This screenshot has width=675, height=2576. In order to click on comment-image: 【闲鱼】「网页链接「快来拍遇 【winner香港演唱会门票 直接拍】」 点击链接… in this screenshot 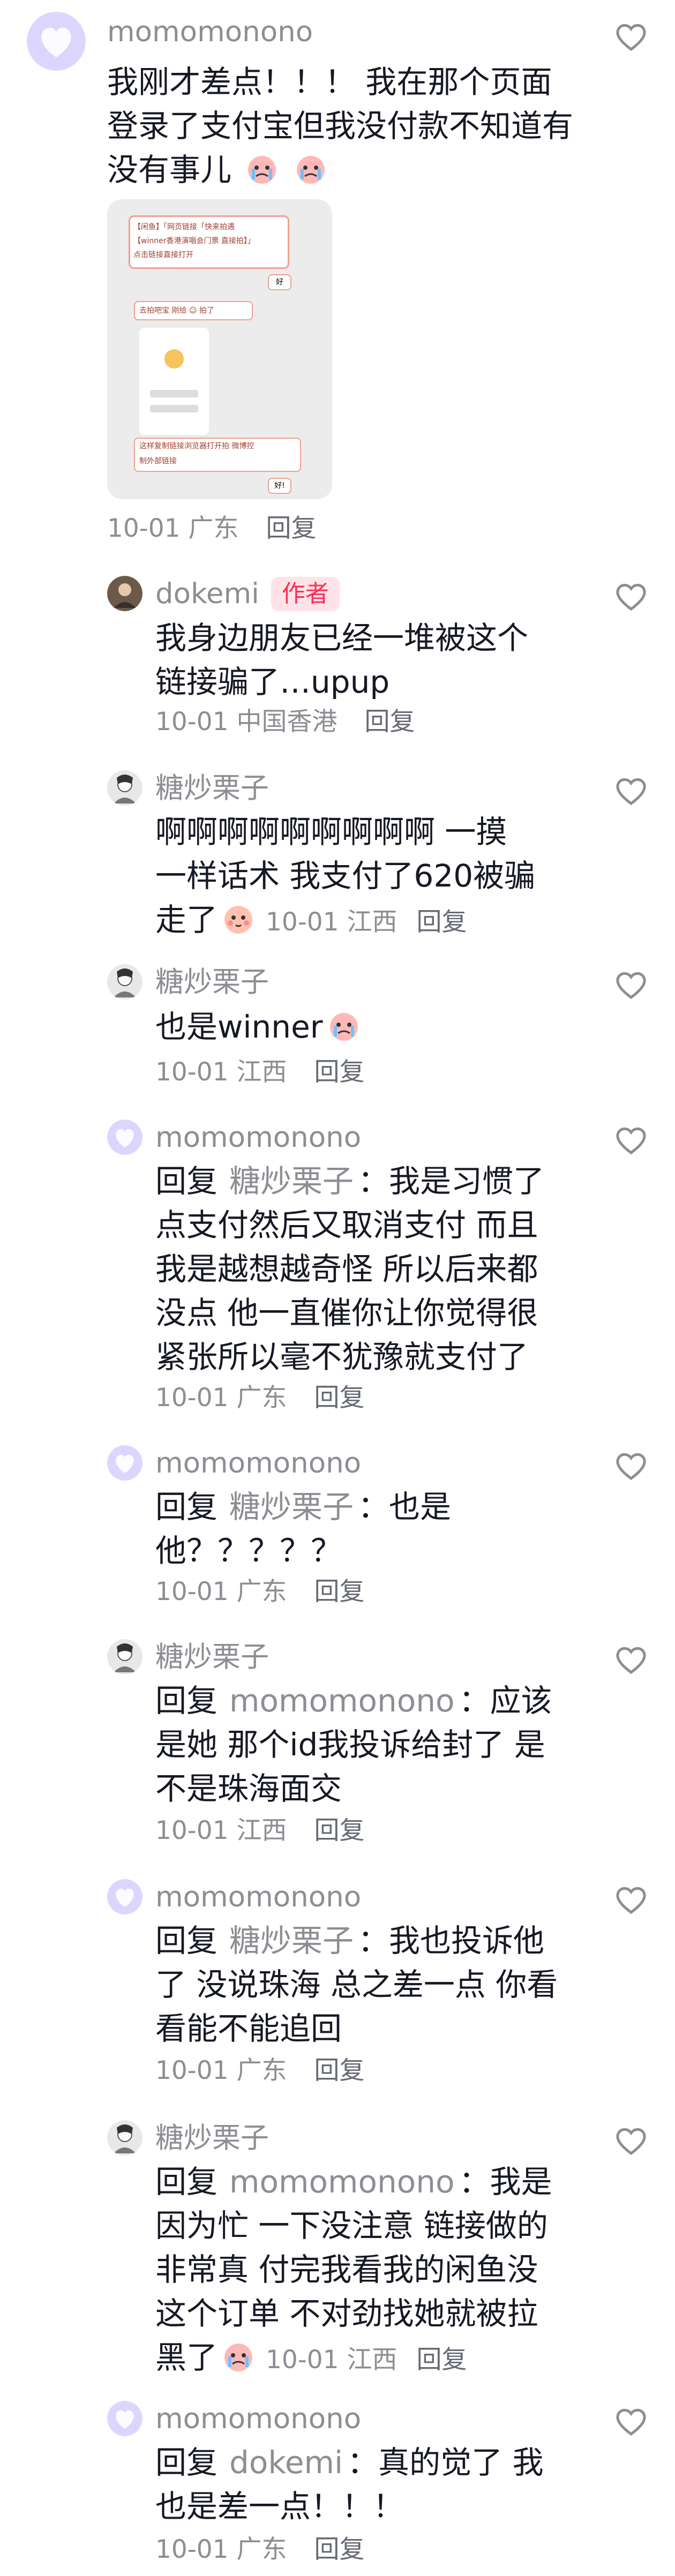, I will do `click(219, 349)`.